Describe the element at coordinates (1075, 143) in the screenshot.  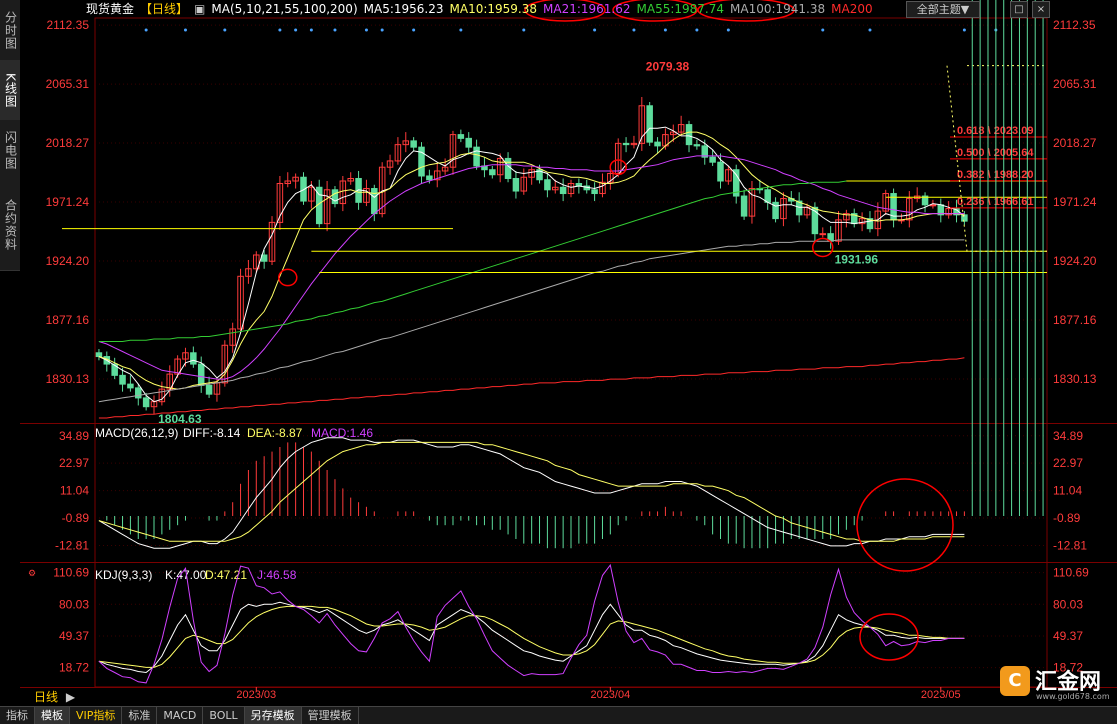
I see `y-tick-label-right: 2018.27` at that location.